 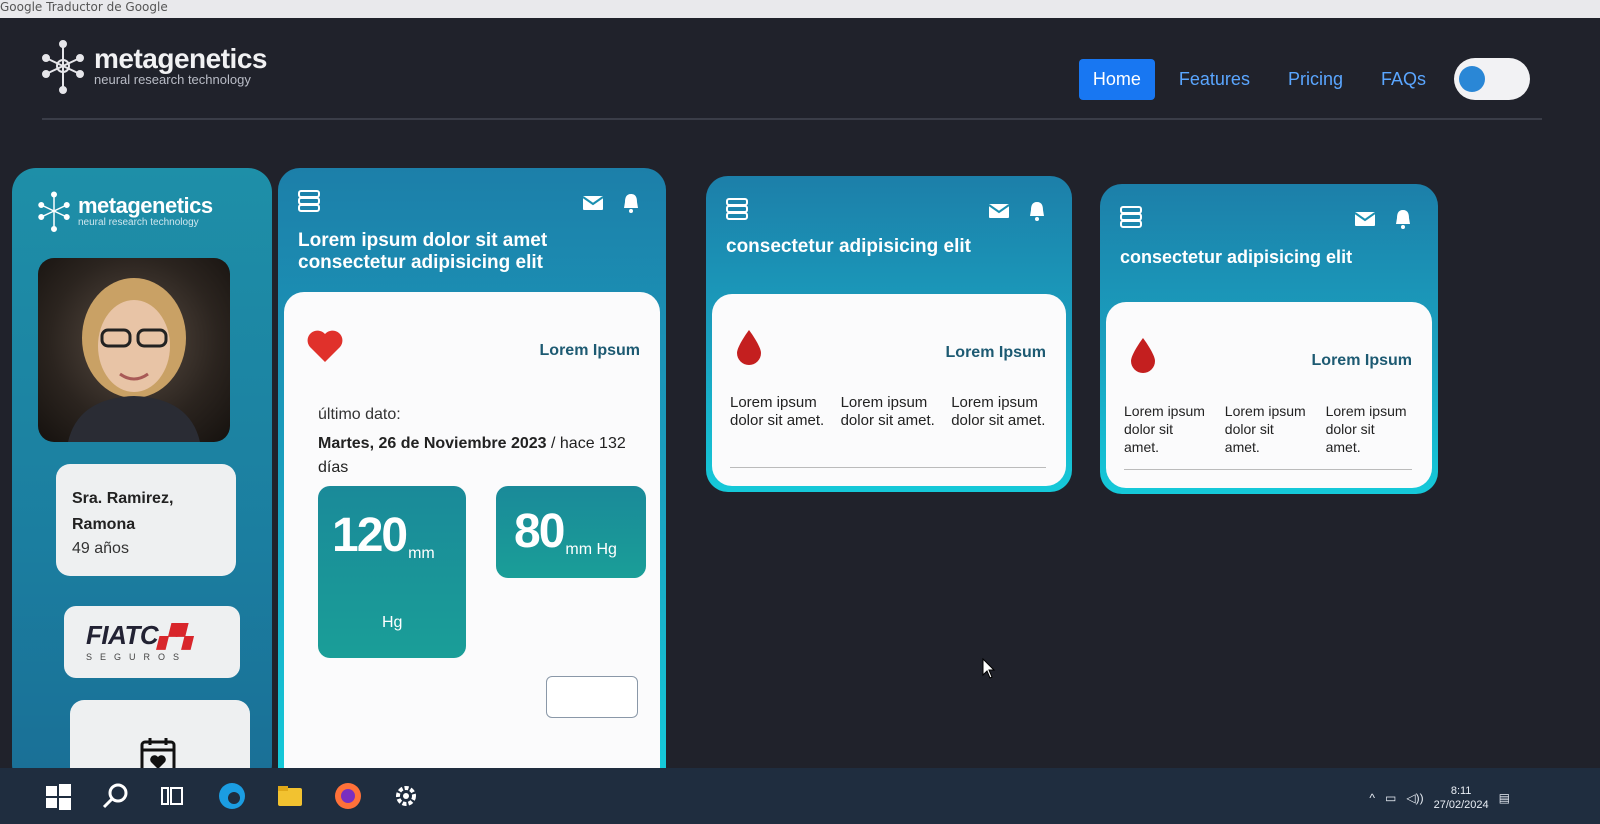 What do you see at coordinates (591, 549) in the screenshot?
I see `diastolic-unit: mm Hg` at bounding box center [591, 549].